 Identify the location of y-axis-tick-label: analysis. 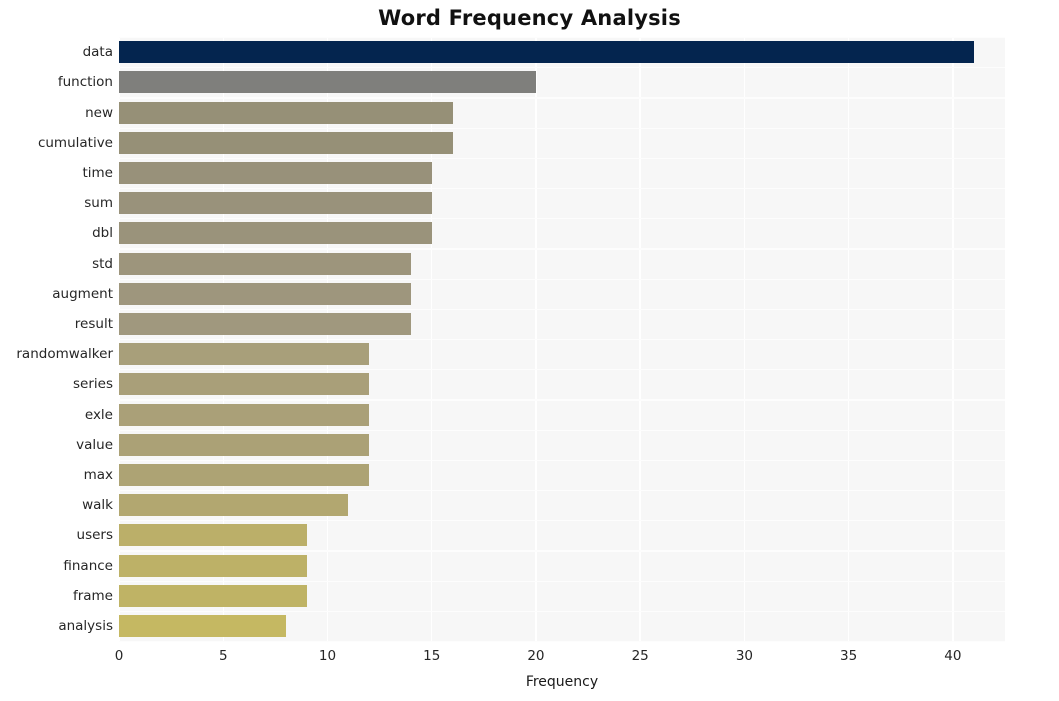
(85, 625).